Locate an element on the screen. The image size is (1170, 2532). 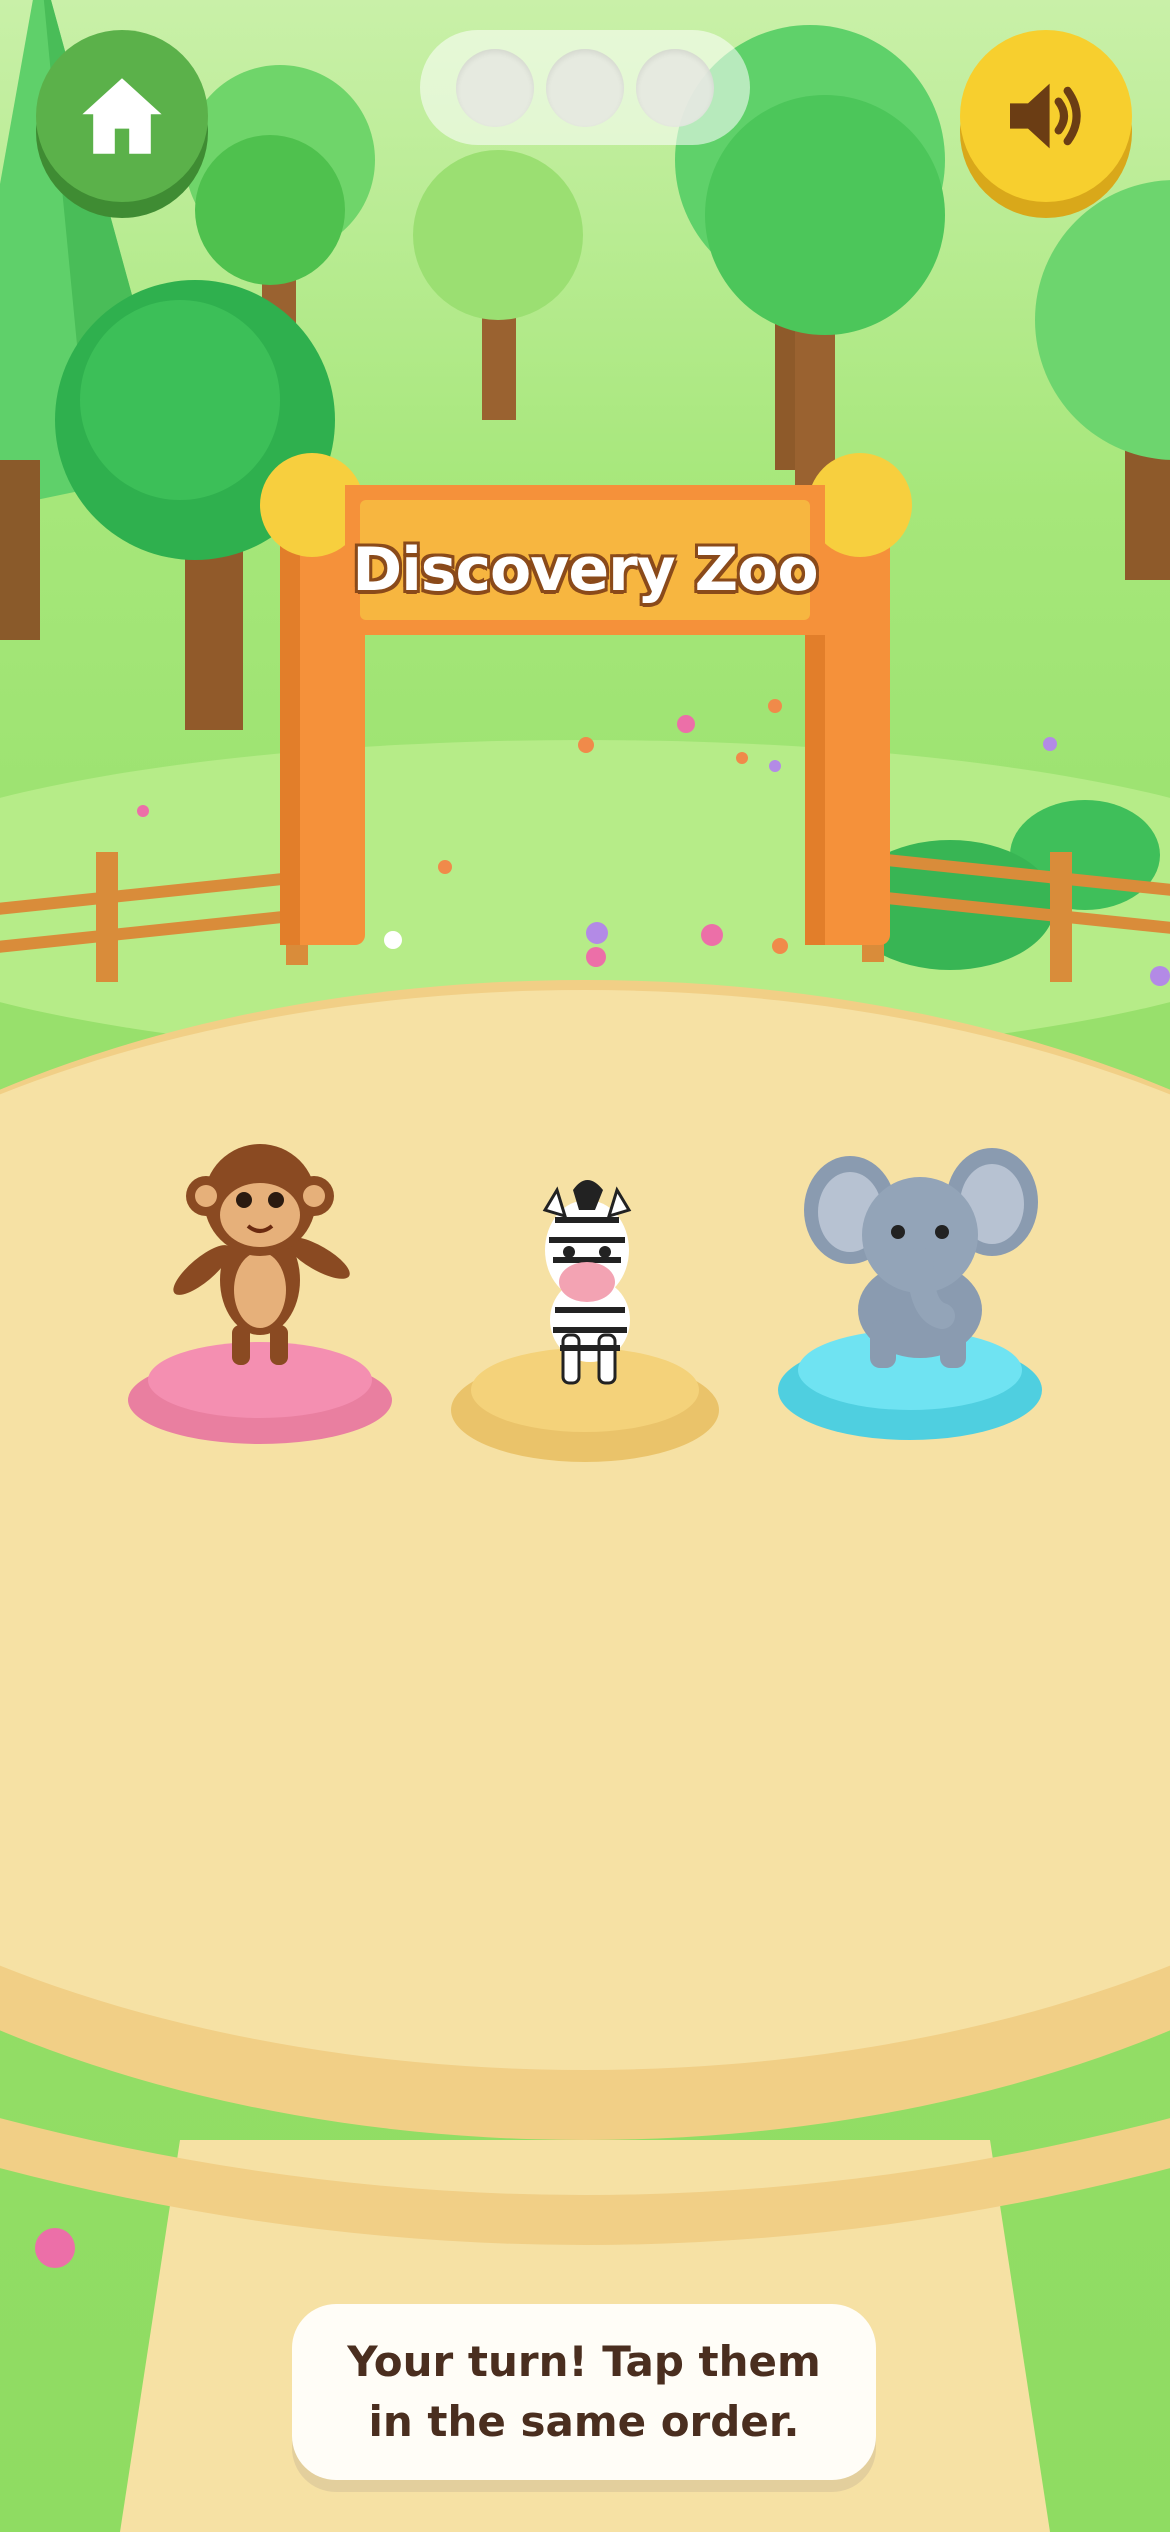
animal-zebra is located at coordinates (585, 1320).